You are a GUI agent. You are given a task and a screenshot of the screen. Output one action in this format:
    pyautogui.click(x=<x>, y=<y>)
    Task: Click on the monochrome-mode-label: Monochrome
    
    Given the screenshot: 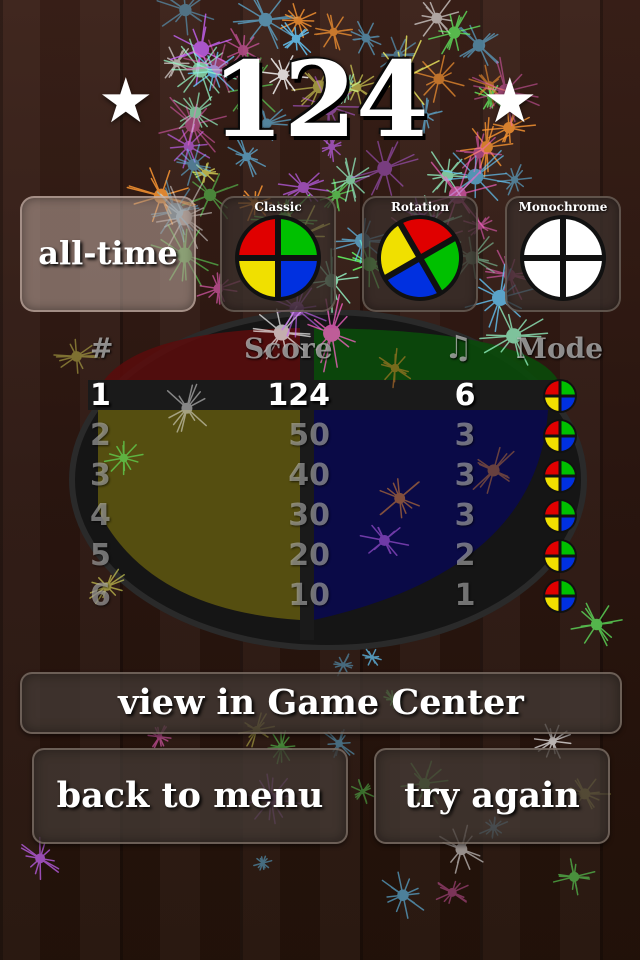 What is the action you would take?
    pyautogui.click(x=563, y=207)
    